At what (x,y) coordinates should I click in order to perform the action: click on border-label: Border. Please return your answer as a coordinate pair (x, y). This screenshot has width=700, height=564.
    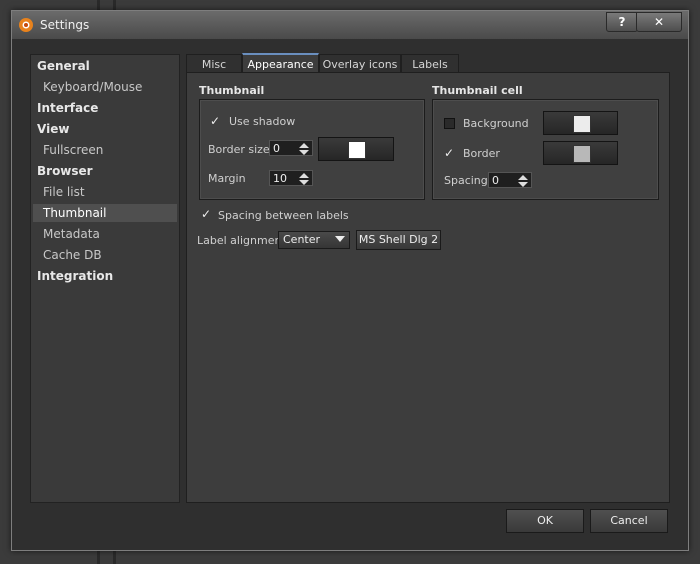
    Looking at the image, I should click on (481, 153).